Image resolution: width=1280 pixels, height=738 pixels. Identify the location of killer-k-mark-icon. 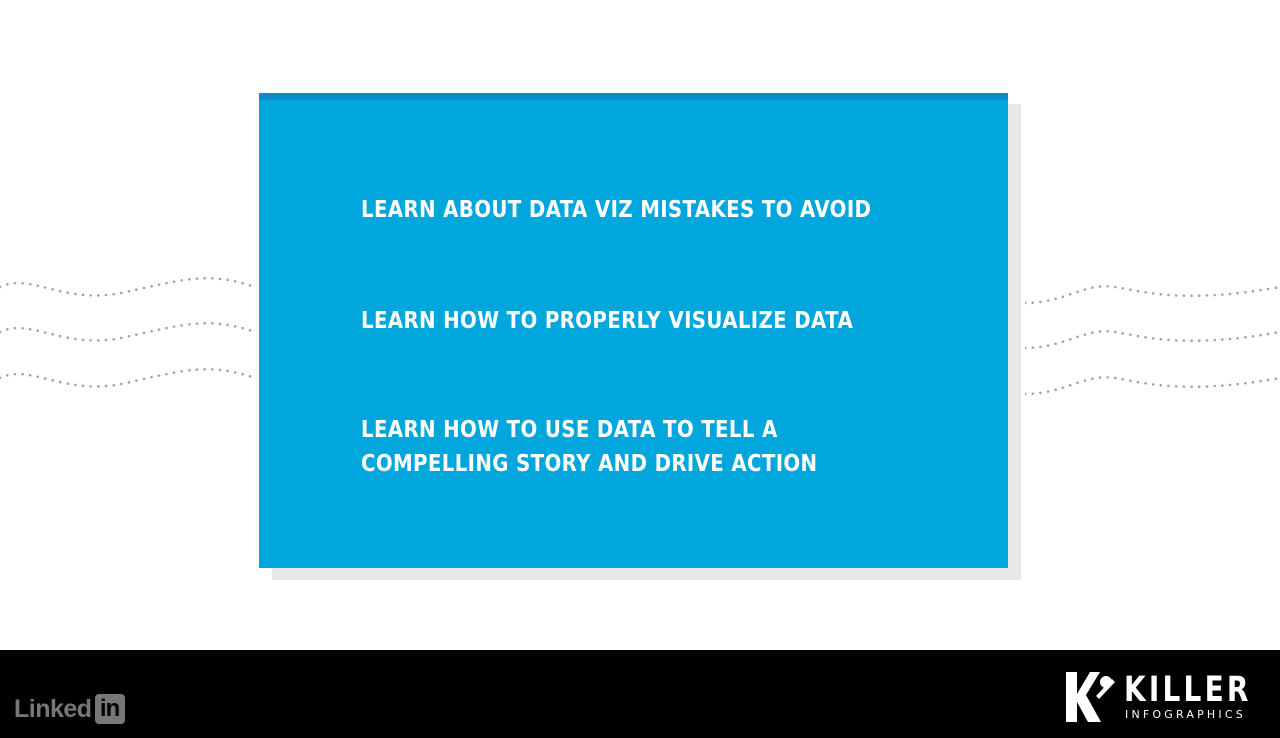
(1090, 697).